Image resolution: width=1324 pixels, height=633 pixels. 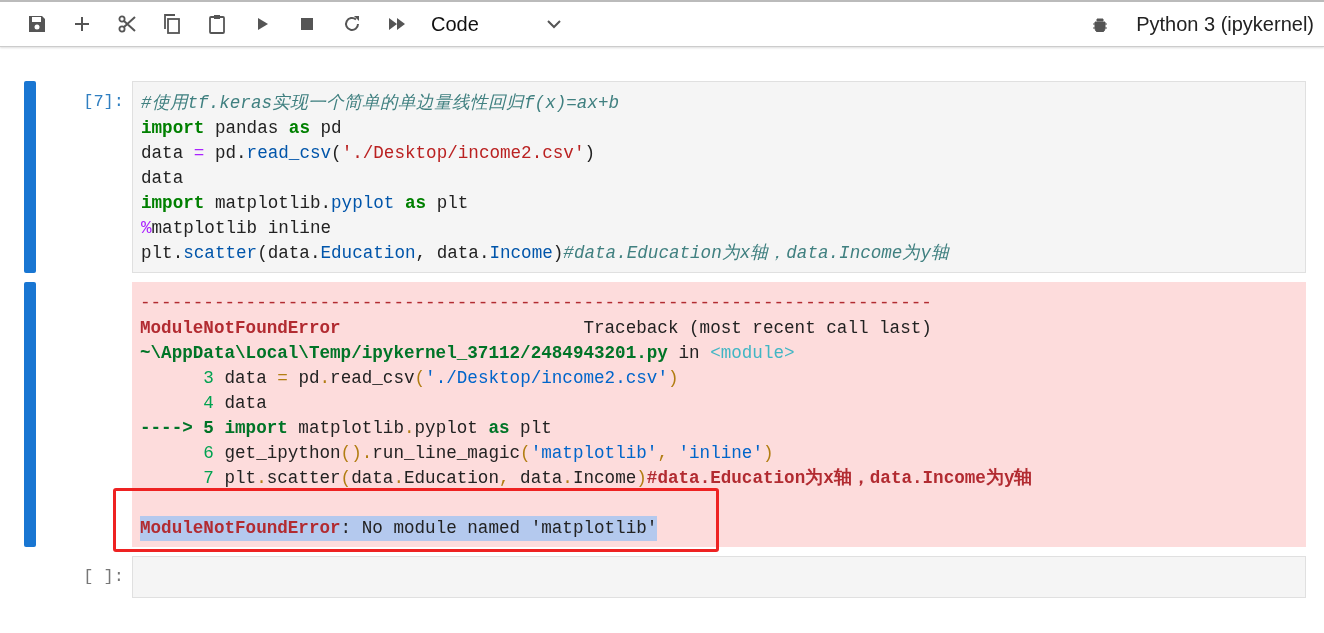 I want to click on output-line: 4 data, so click(x=234, y=403).